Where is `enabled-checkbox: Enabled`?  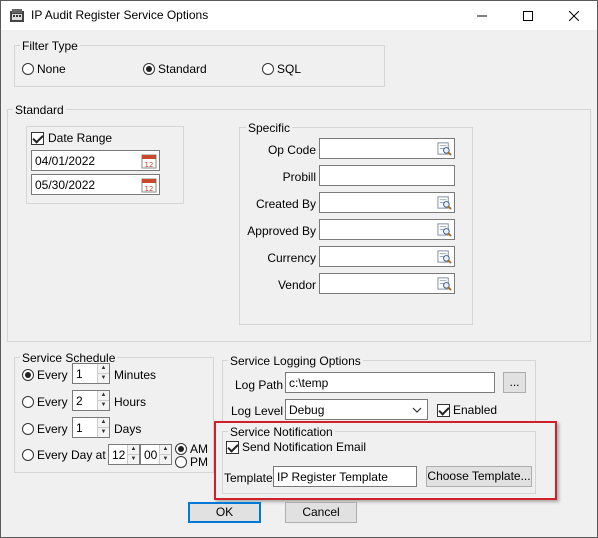 enabled-checkbox: Enabled is located at coordinates (467, 410).